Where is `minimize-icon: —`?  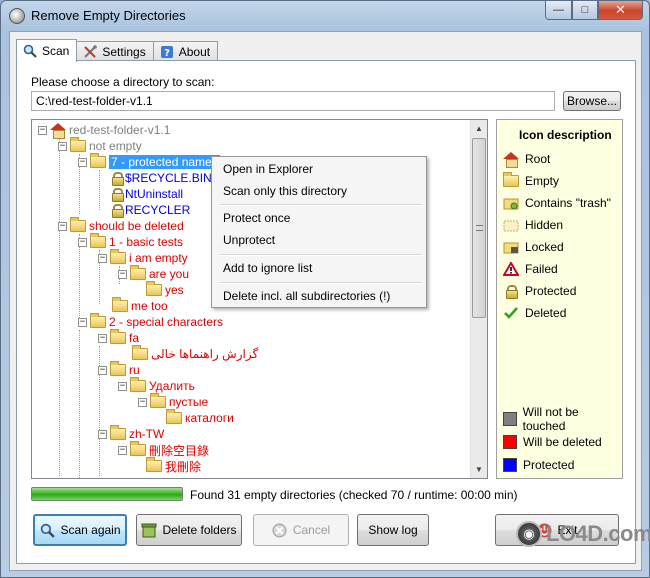
minimize-icon: — is located at coordinates (558, 10).